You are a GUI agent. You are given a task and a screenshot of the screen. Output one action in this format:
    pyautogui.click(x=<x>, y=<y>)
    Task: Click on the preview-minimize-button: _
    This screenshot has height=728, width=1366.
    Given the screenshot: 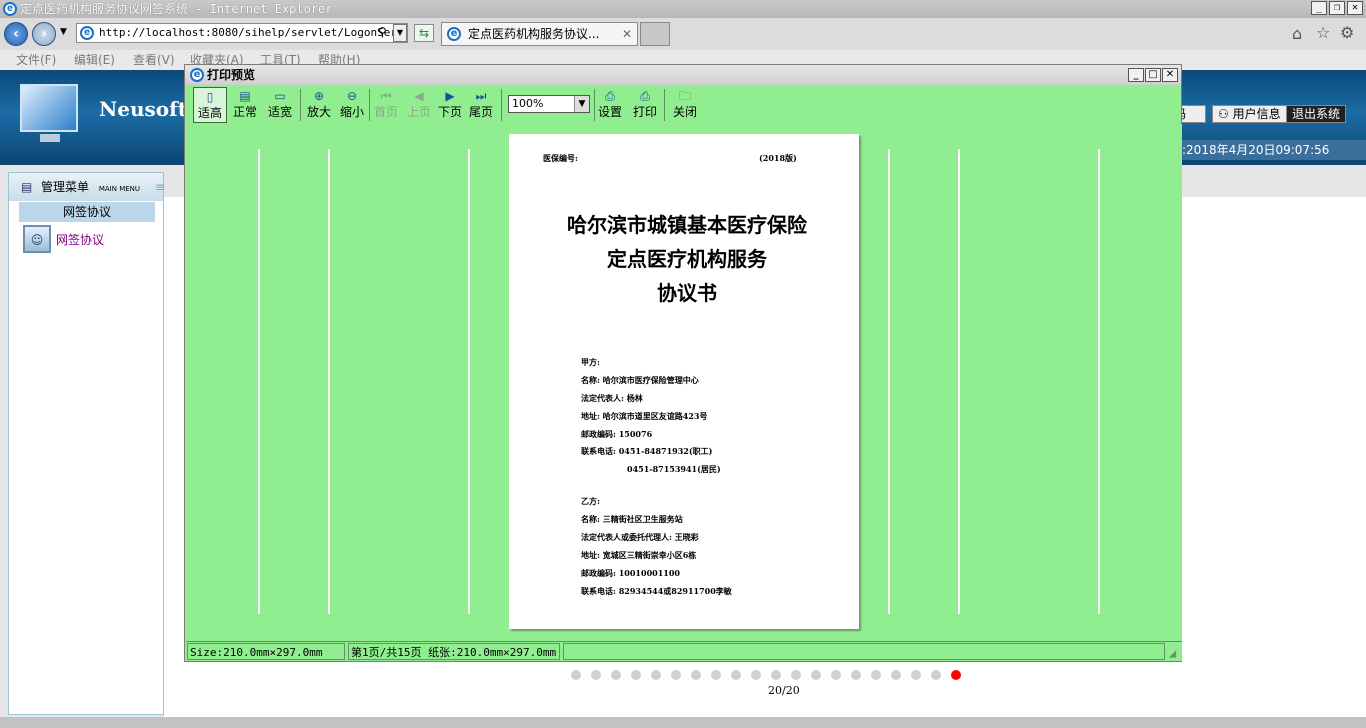 What is the action you would take?
    pyautogui.click(x=1136, y=75)
    